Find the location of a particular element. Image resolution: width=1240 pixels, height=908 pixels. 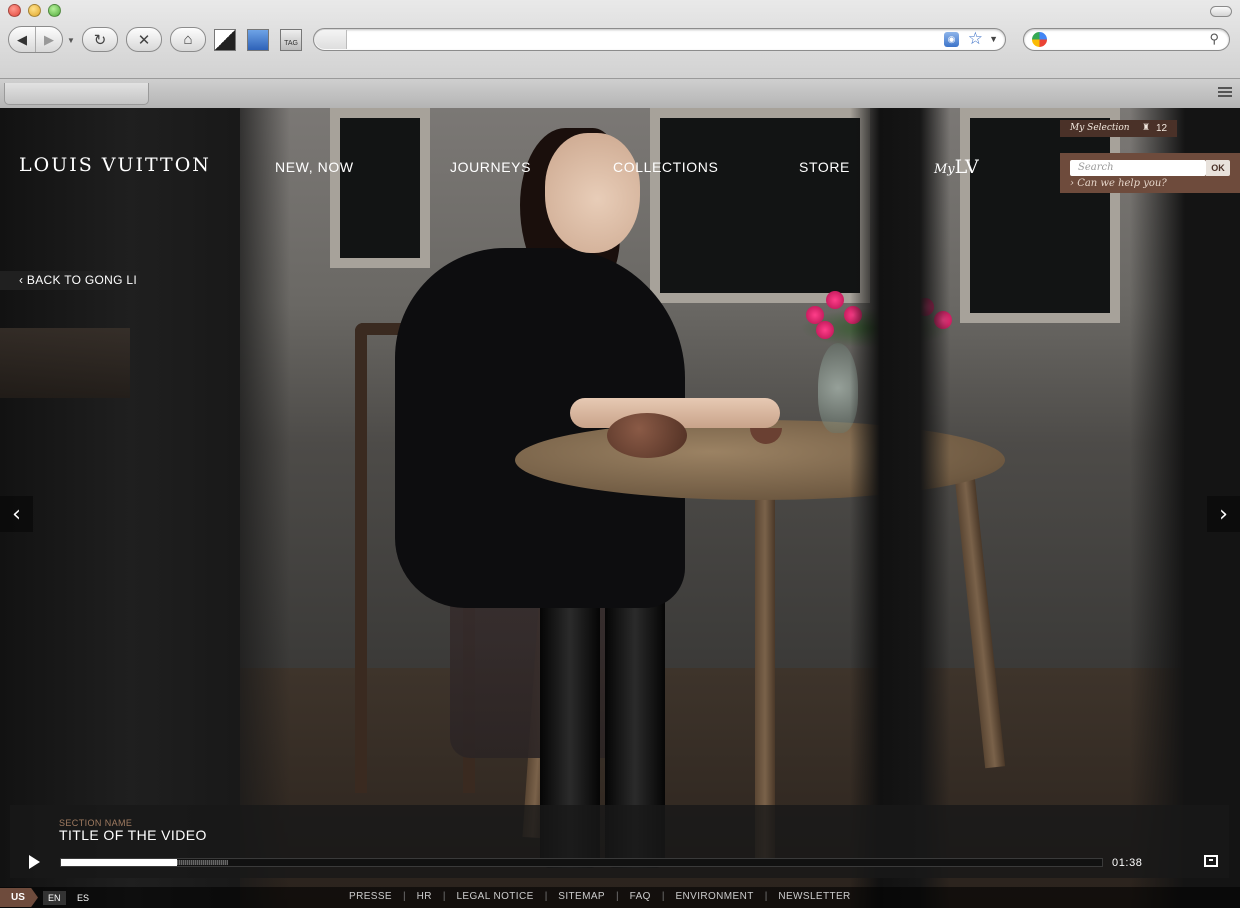

browser-toolbar: ◀ ▶ ▼ ↻ ✕ ⌂ TAG ◉ ☆ ▼ ⚲ is located at coordinates (620, 41).